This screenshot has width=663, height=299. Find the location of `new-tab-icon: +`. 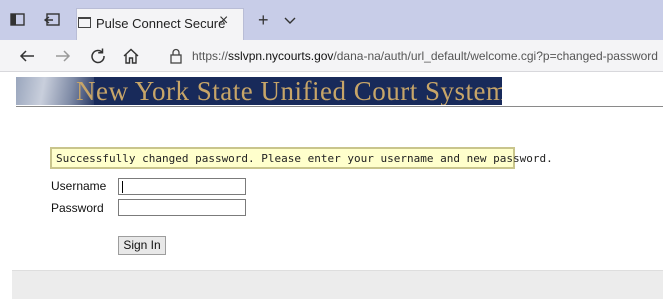

new-tab-icon: + is located at coordinates (263, 20).